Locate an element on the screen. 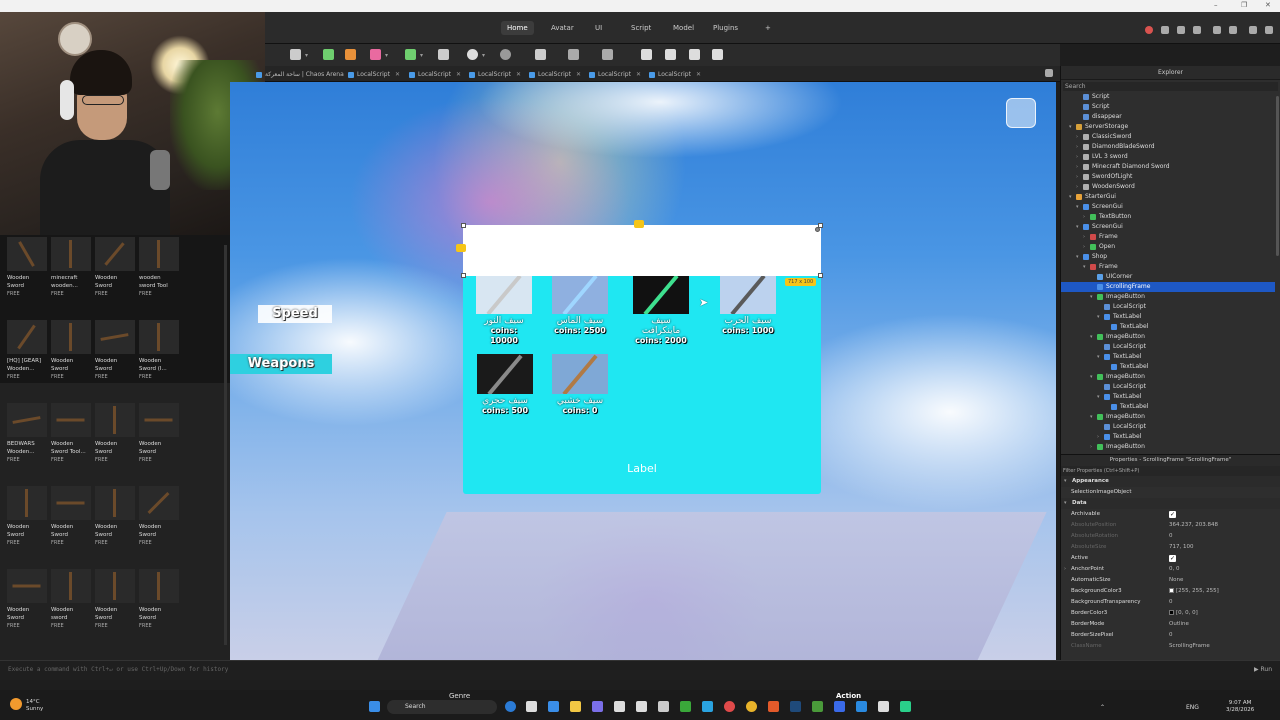 This screenshot has width=1280, height=720. shop-sword-button: سيف النور coins: 10000 is located at coordinates (504, 310).